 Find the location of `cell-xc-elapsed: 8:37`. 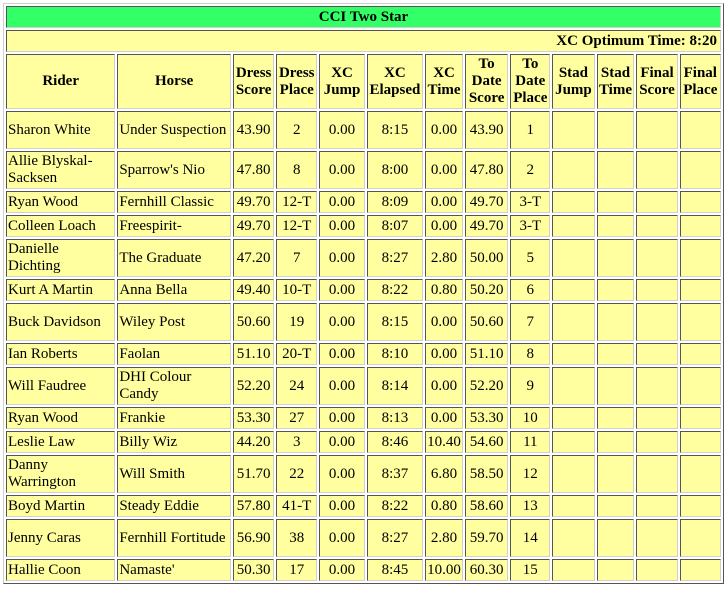

cell-xc-elapsed: 8:37 is located at coordinates (395, 474).